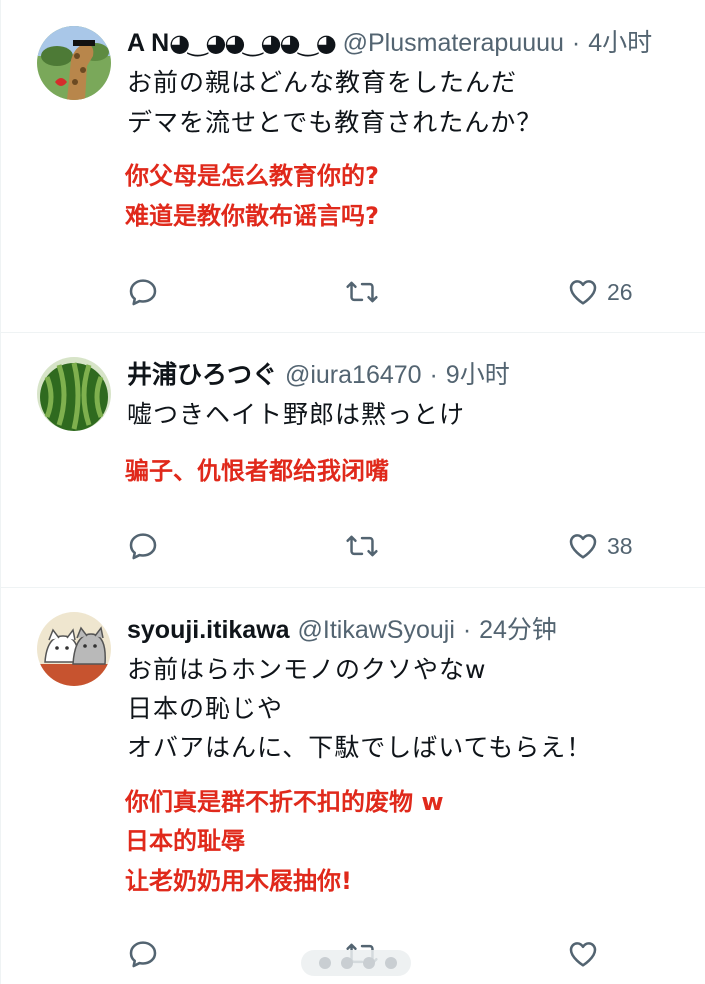 The width and height of the screenshot is (705, 984). What do you see at coordinates (307, 669) in the screenshot?
I see `tweet-text-line: お前はらホンモノのクソやなw` at bounding box center [307, 669].